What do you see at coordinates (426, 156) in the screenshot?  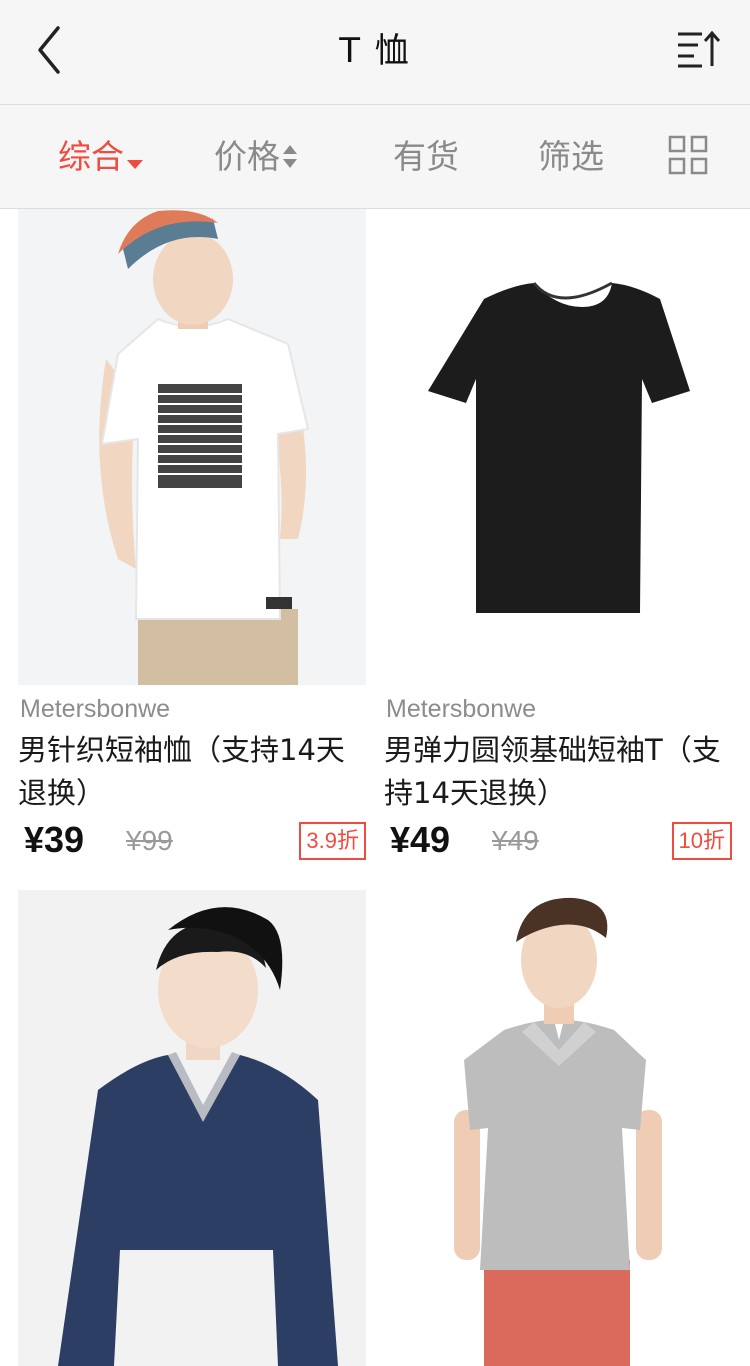 I see `tab-in-stock: 有货` at bounding box center [426, 156].